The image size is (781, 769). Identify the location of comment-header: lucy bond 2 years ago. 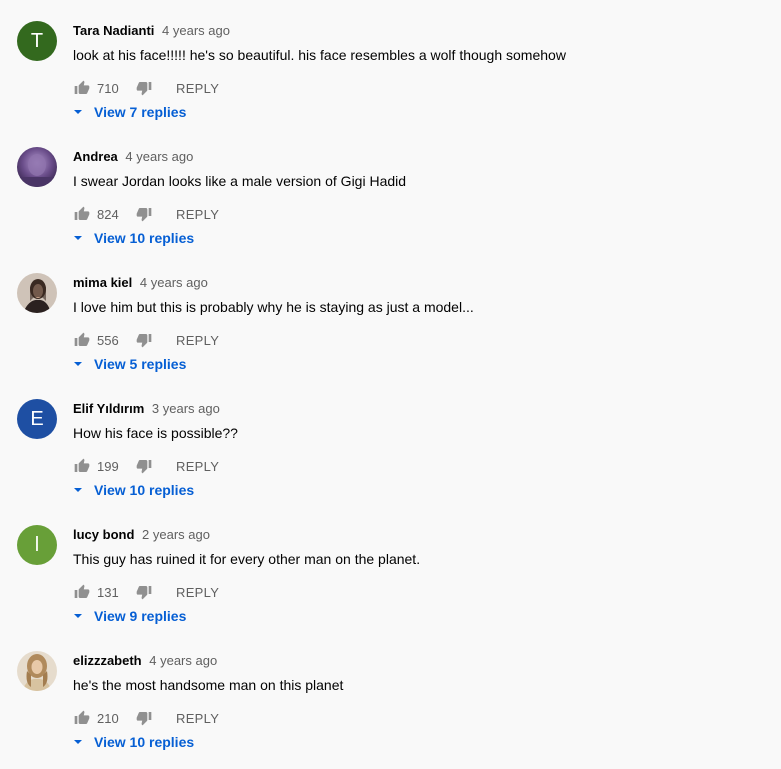
(141, 535).